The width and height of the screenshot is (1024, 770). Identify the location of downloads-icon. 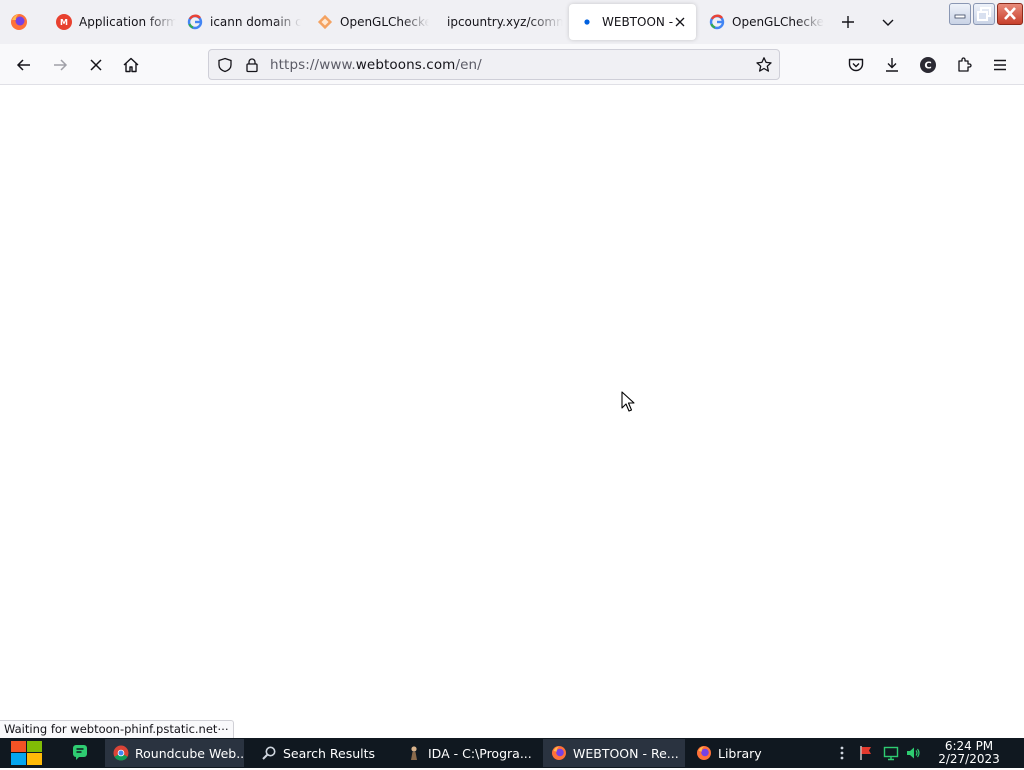
(892, 65).